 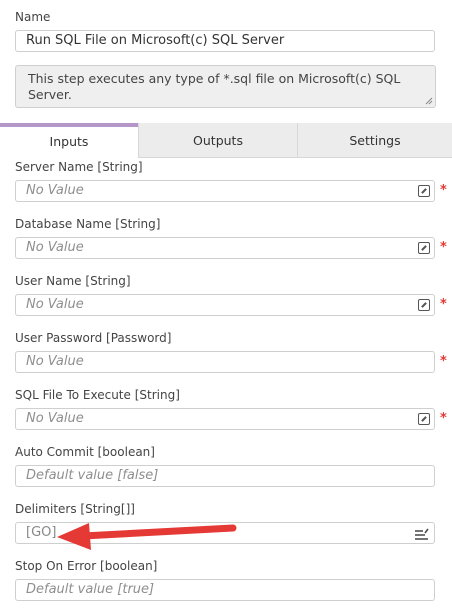 I want to click on tab-inputs-label: Inputs, so click(x=69, y=141).